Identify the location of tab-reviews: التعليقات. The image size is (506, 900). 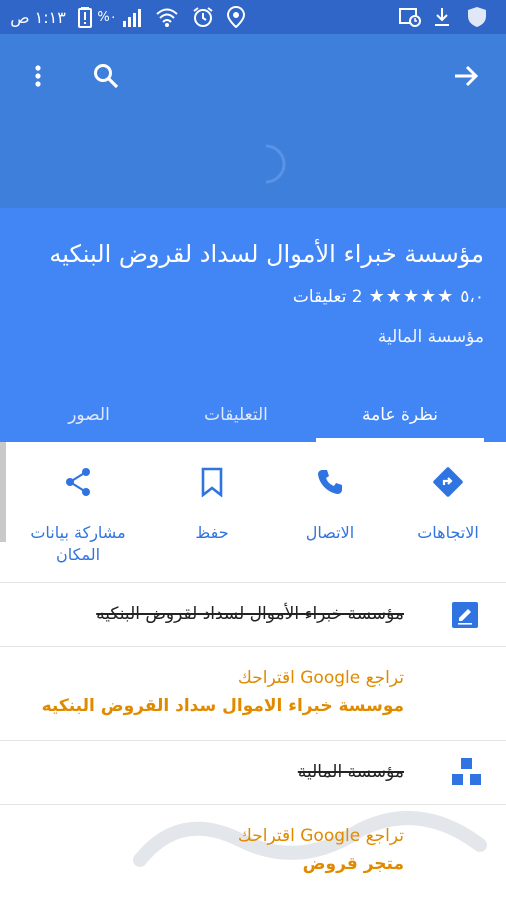
(236, 415).